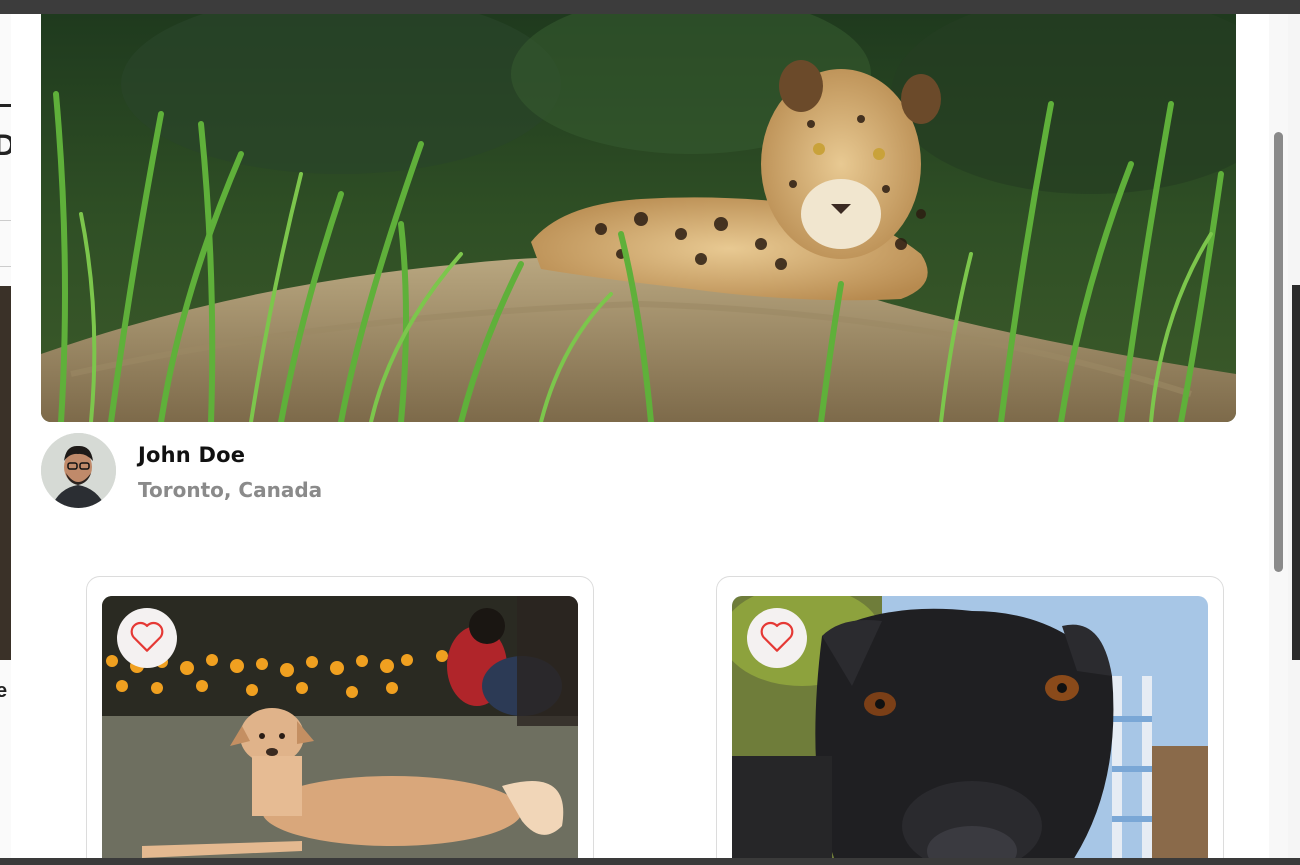 This screenshot has height=865, width=1300. Describe the element at coordinates (4, 691) in the screenshot. I see `background-text-fragment: e` at that location.